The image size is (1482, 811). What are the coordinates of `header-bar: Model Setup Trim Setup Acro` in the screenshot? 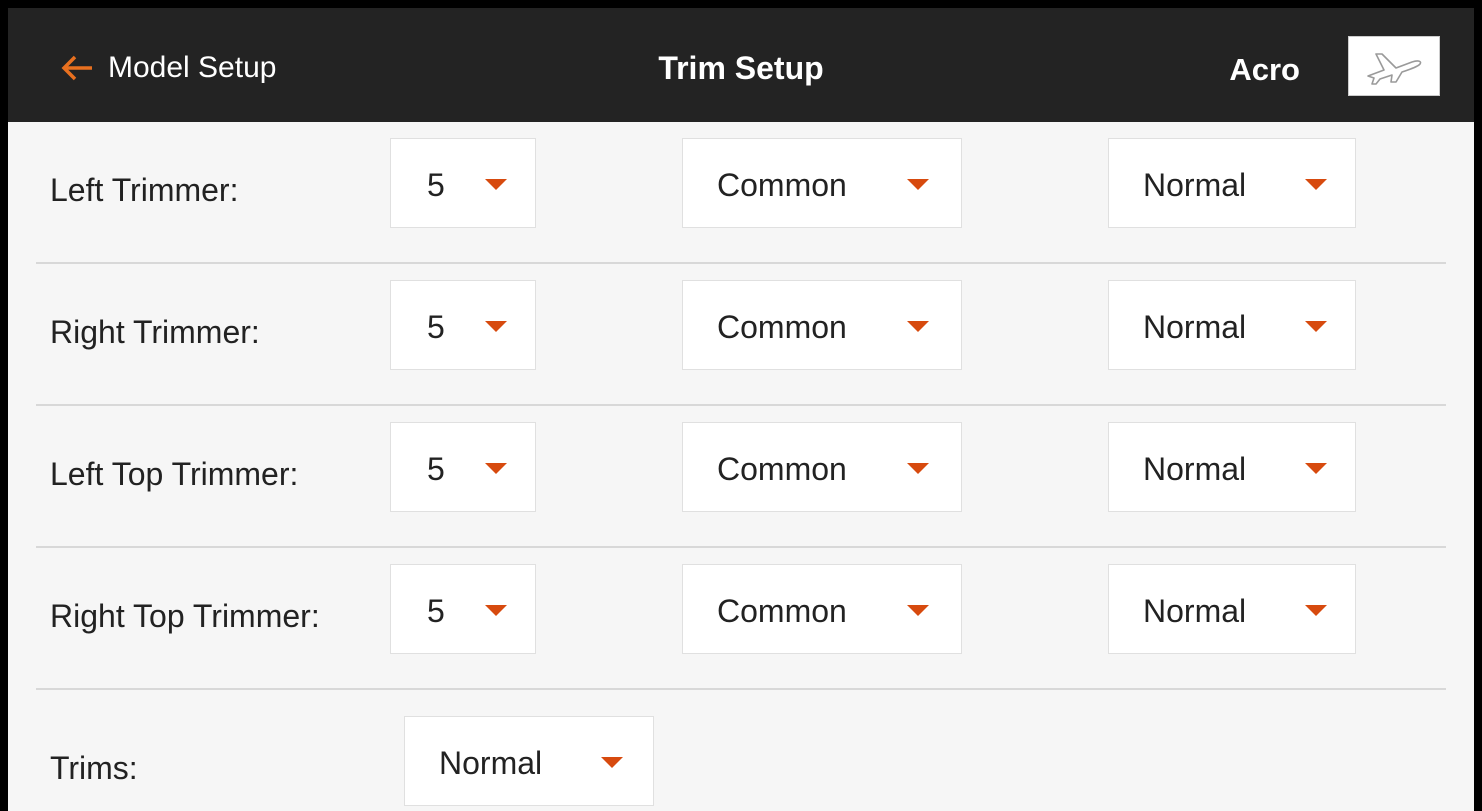 It's located at (741, 65).